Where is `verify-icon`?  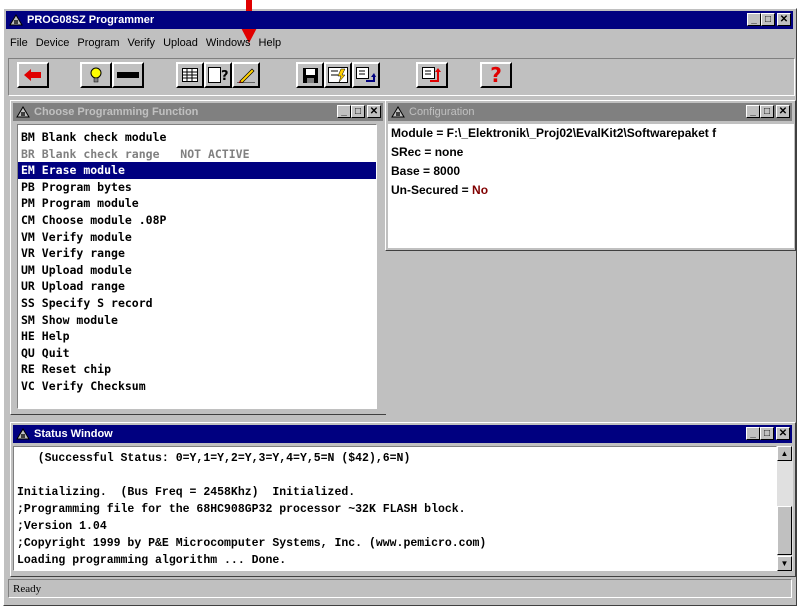
verify-icon is located at coordinates (366, 74).